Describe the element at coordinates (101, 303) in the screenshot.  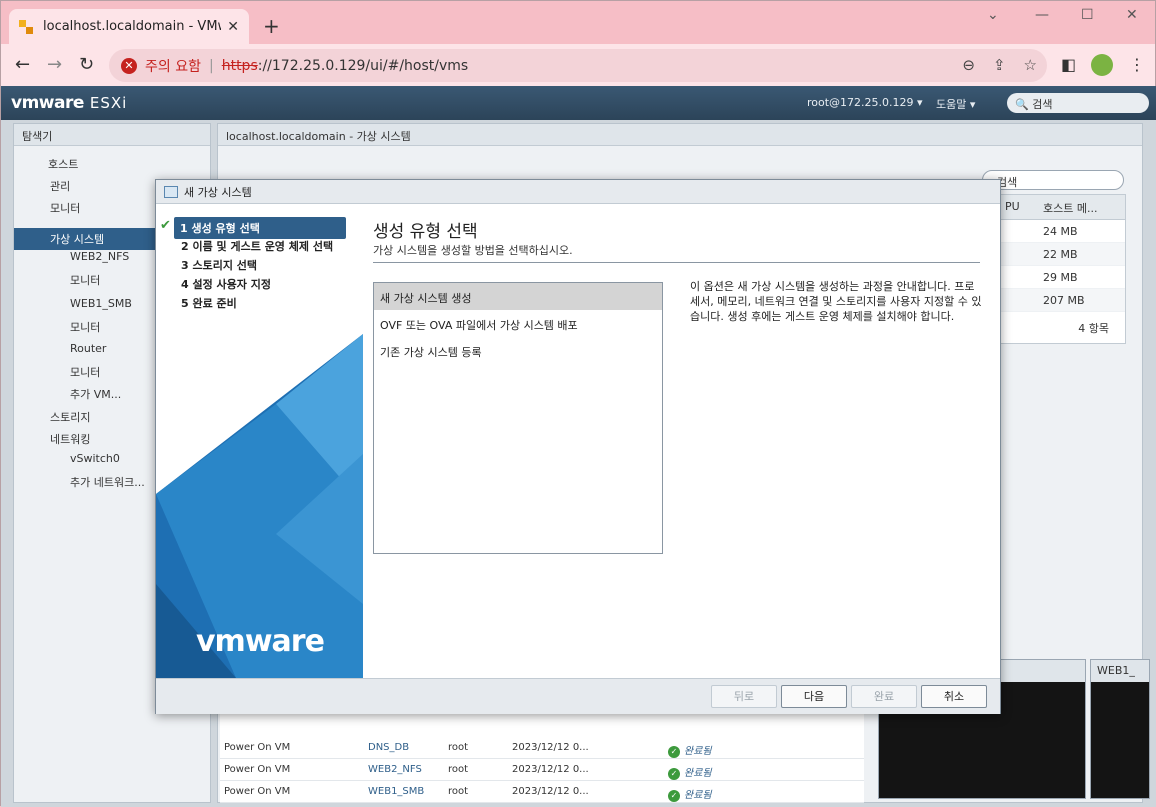
I see `nav-vm-web1: WEB1_SMB` at that location.